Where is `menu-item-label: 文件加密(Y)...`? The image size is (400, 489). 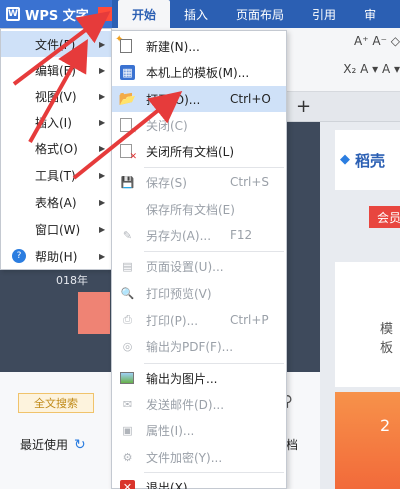 menu-item-label: 文件加密(Y)... is located at coordinates (184, 457).